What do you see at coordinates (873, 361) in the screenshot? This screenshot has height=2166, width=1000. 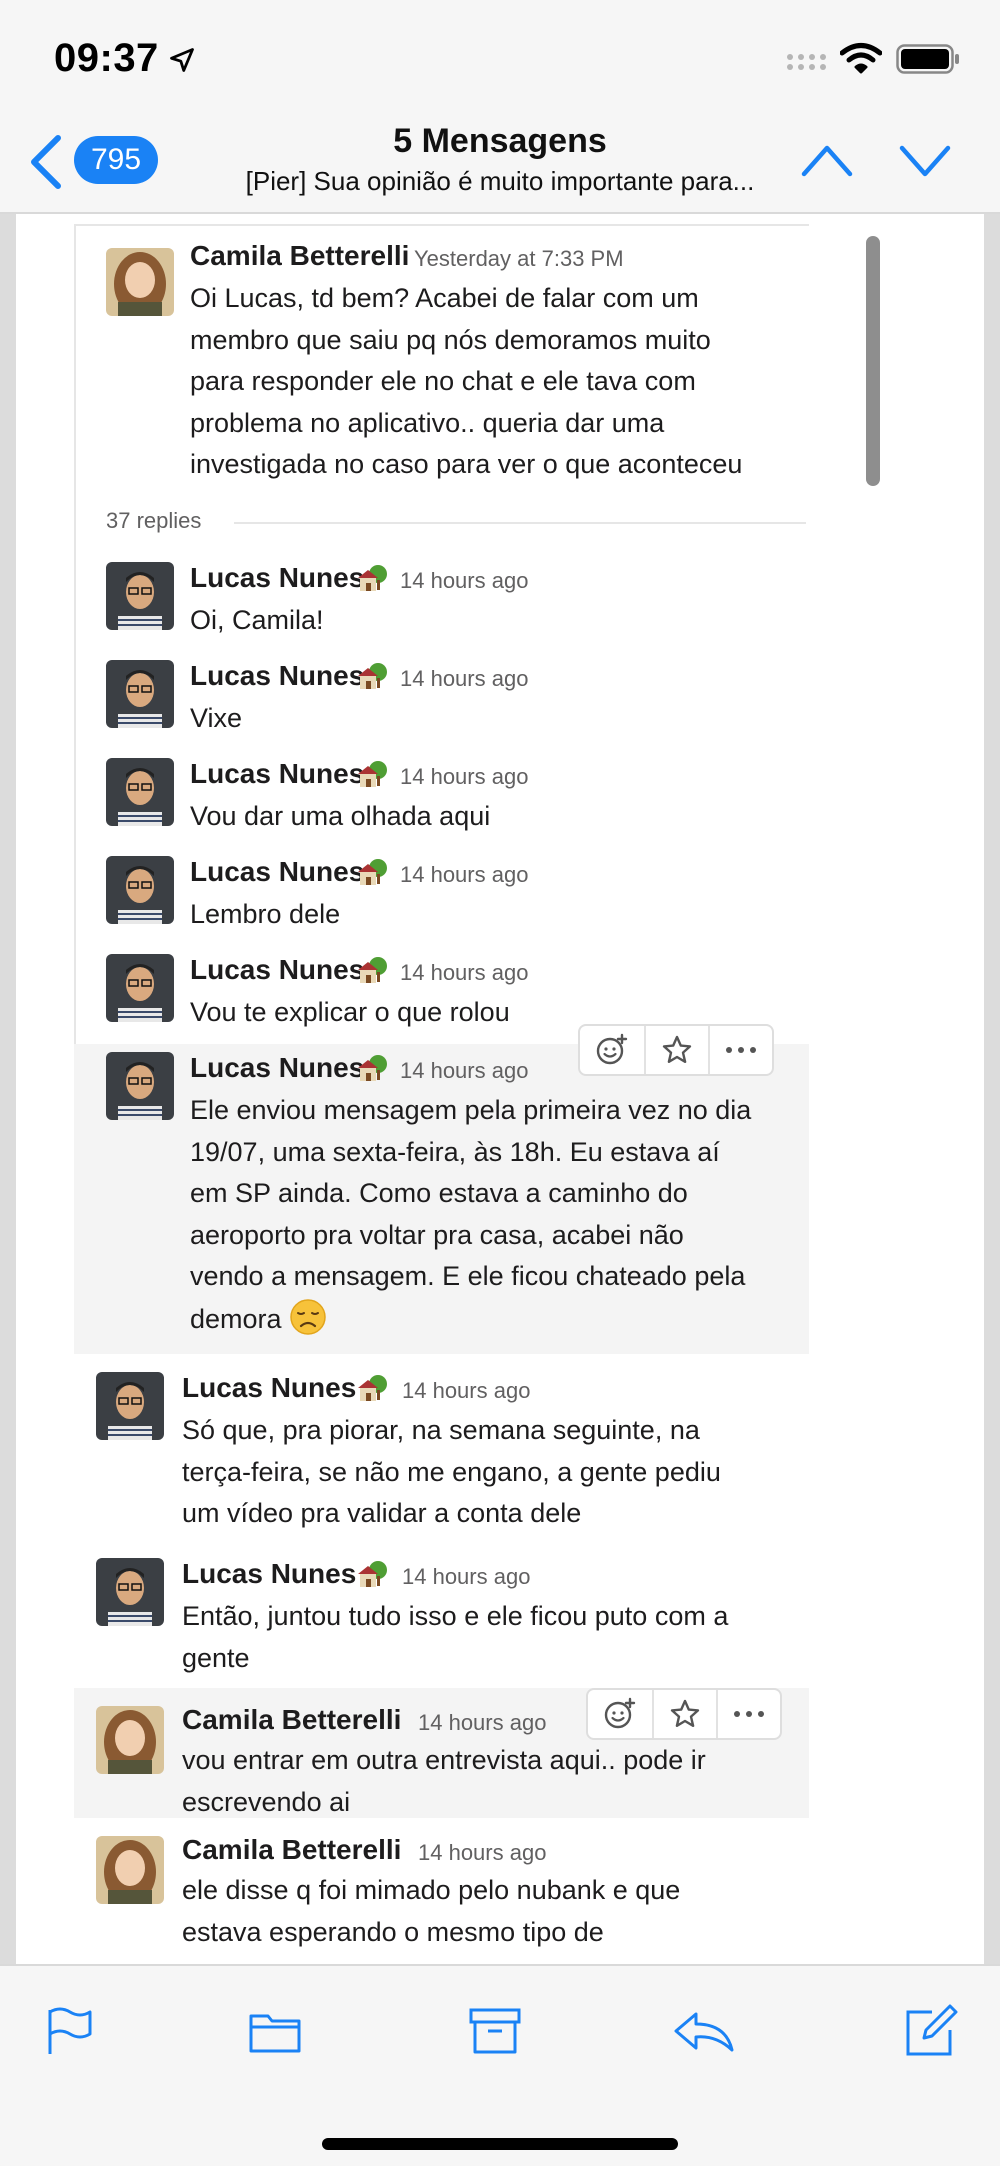 I see `scrollbar` at bounding box center [873, 361].